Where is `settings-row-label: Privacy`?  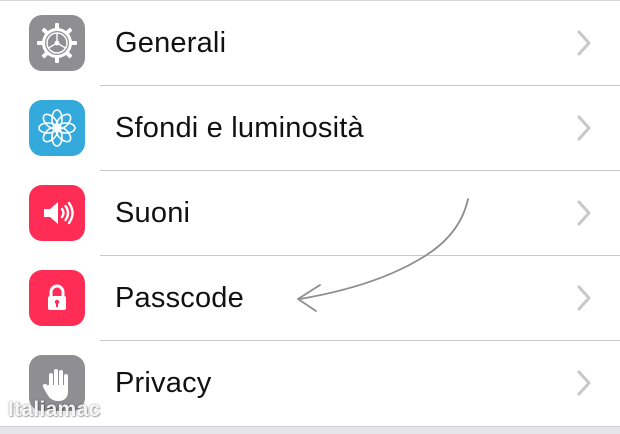
settings-row-label: Privacy is located at coordinates (163, 383).